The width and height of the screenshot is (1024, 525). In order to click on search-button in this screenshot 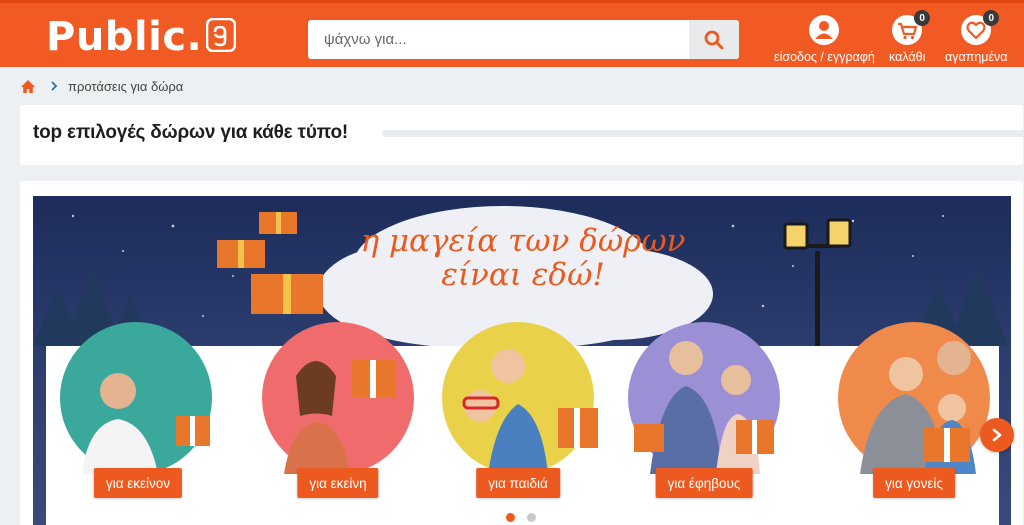, I will do `click(714, 39)`.